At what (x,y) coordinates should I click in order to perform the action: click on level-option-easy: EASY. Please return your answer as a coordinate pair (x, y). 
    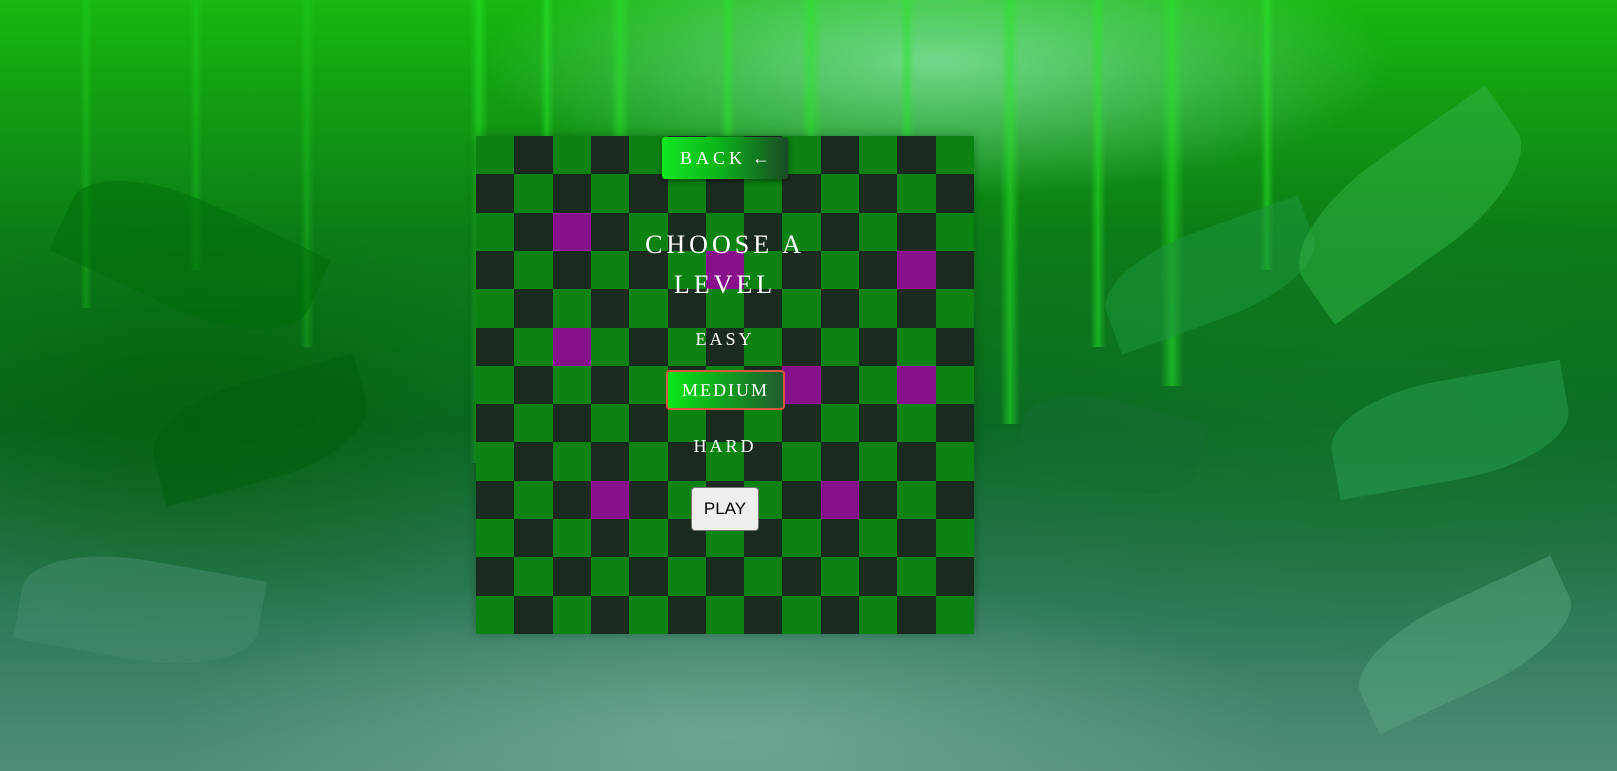
    Looking at the image, I should click on (725, 339).